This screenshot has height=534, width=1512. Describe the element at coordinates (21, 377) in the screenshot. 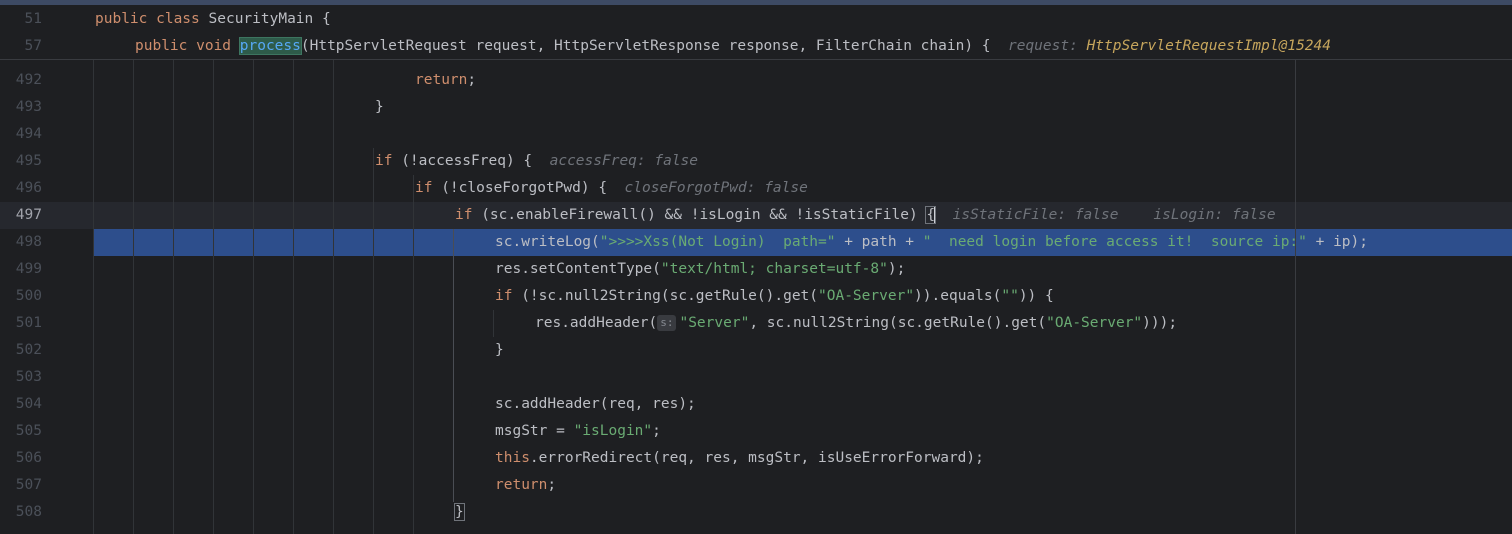

I see `line-number: 503` at that location.